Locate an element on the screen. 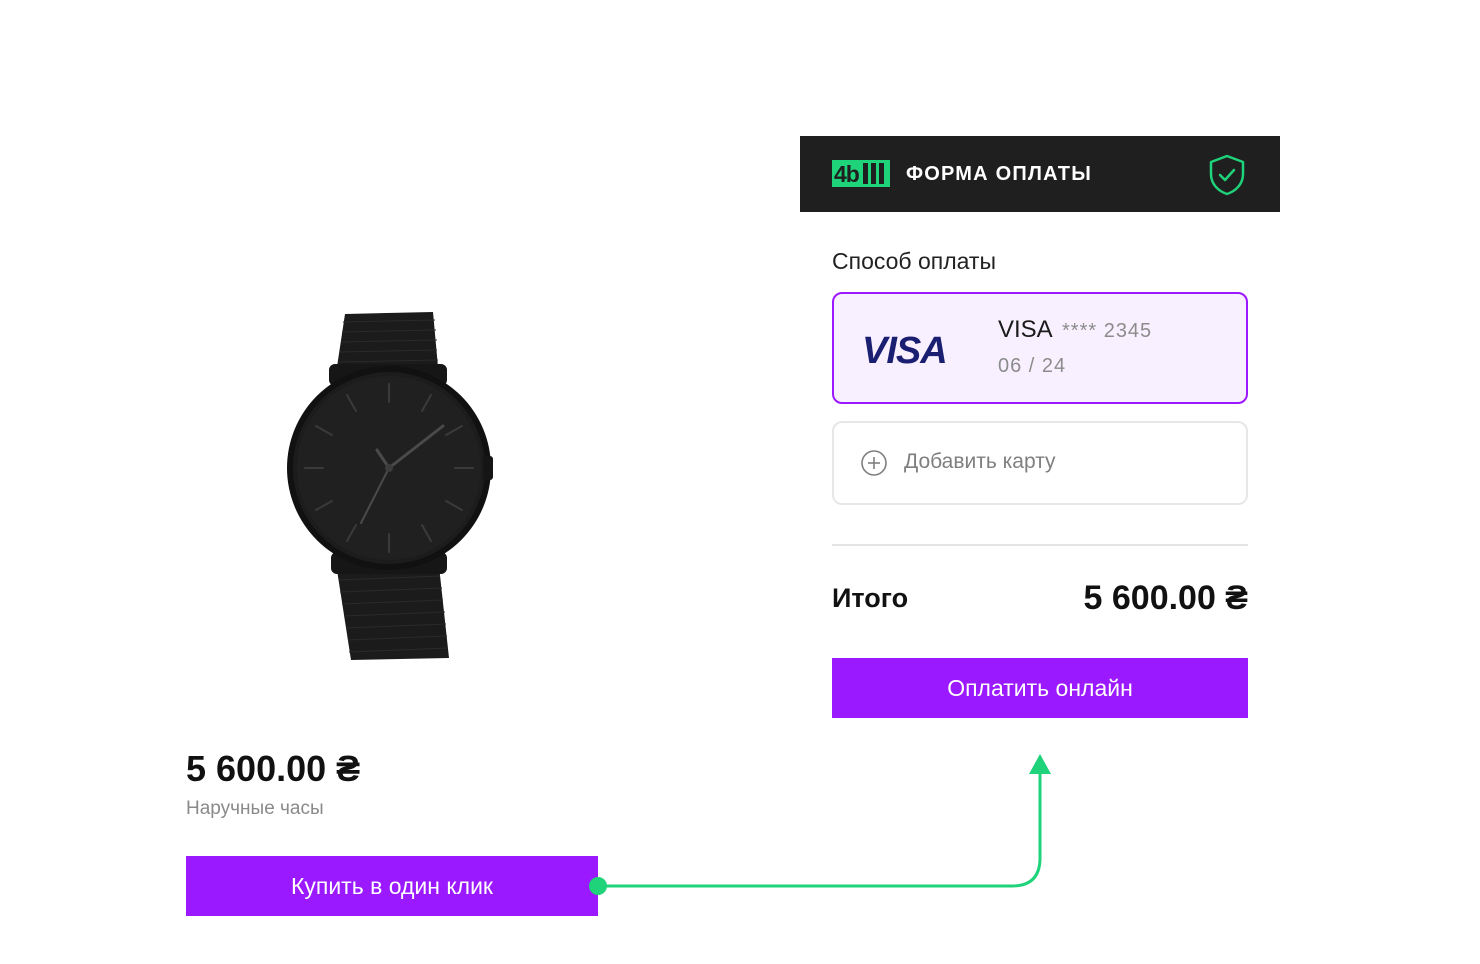  product-name: Наручные часы is located at coordinates (255, 808).